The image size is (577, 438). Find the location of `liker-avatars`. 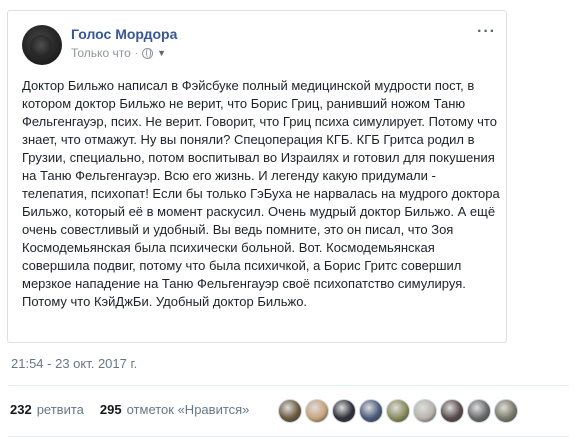

liker-avatars is located at coordinates (398, 411).